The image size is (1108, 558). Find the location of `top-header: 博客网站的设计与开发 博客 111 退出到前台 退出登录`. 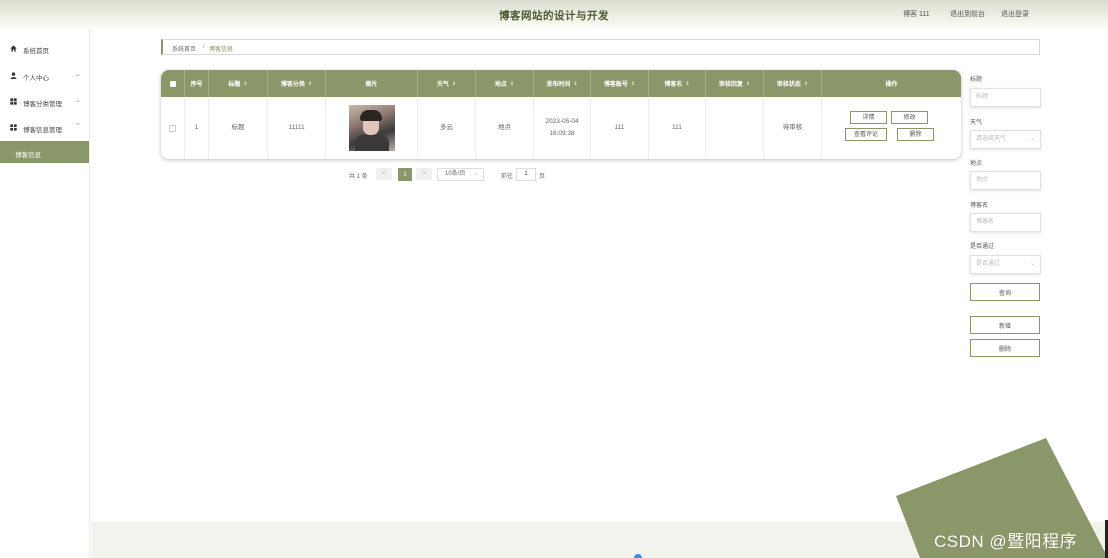

top-header: 博客网站的设计与开发 博客 111 退出到前台 退出登录 is located at coordinates (554, 14).